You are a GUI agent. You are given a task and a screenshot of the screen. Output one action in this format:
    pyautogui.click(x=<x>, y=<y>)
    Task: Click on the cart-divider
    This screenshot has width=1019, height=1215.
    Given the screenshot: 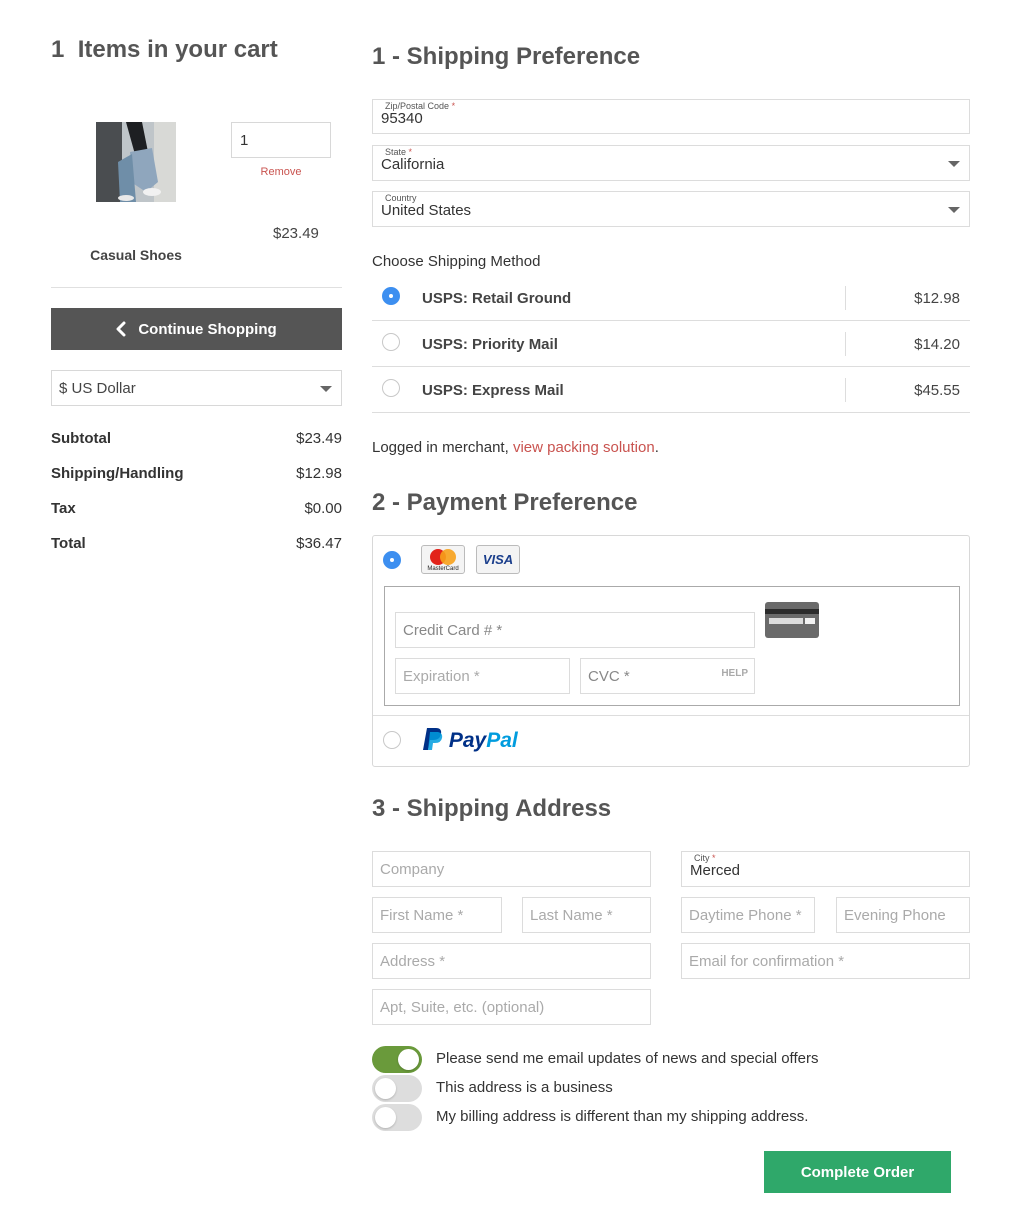 What is the action you would take?
    pyautogui.click(x=196, y=287)
    